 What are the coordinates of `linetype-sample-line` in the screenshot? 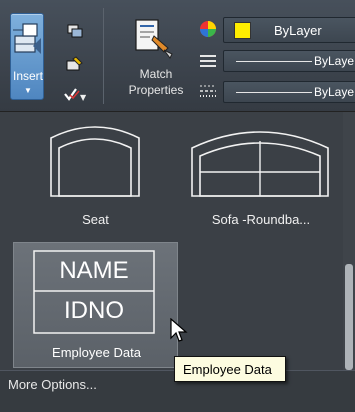 It's located at (274, 61).